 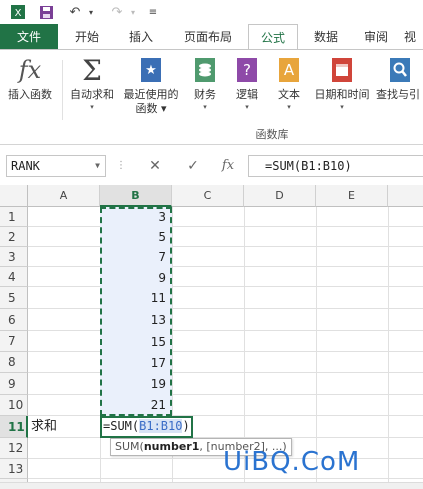 I want to click on column-header-b: B, so click(x=136, y=196).